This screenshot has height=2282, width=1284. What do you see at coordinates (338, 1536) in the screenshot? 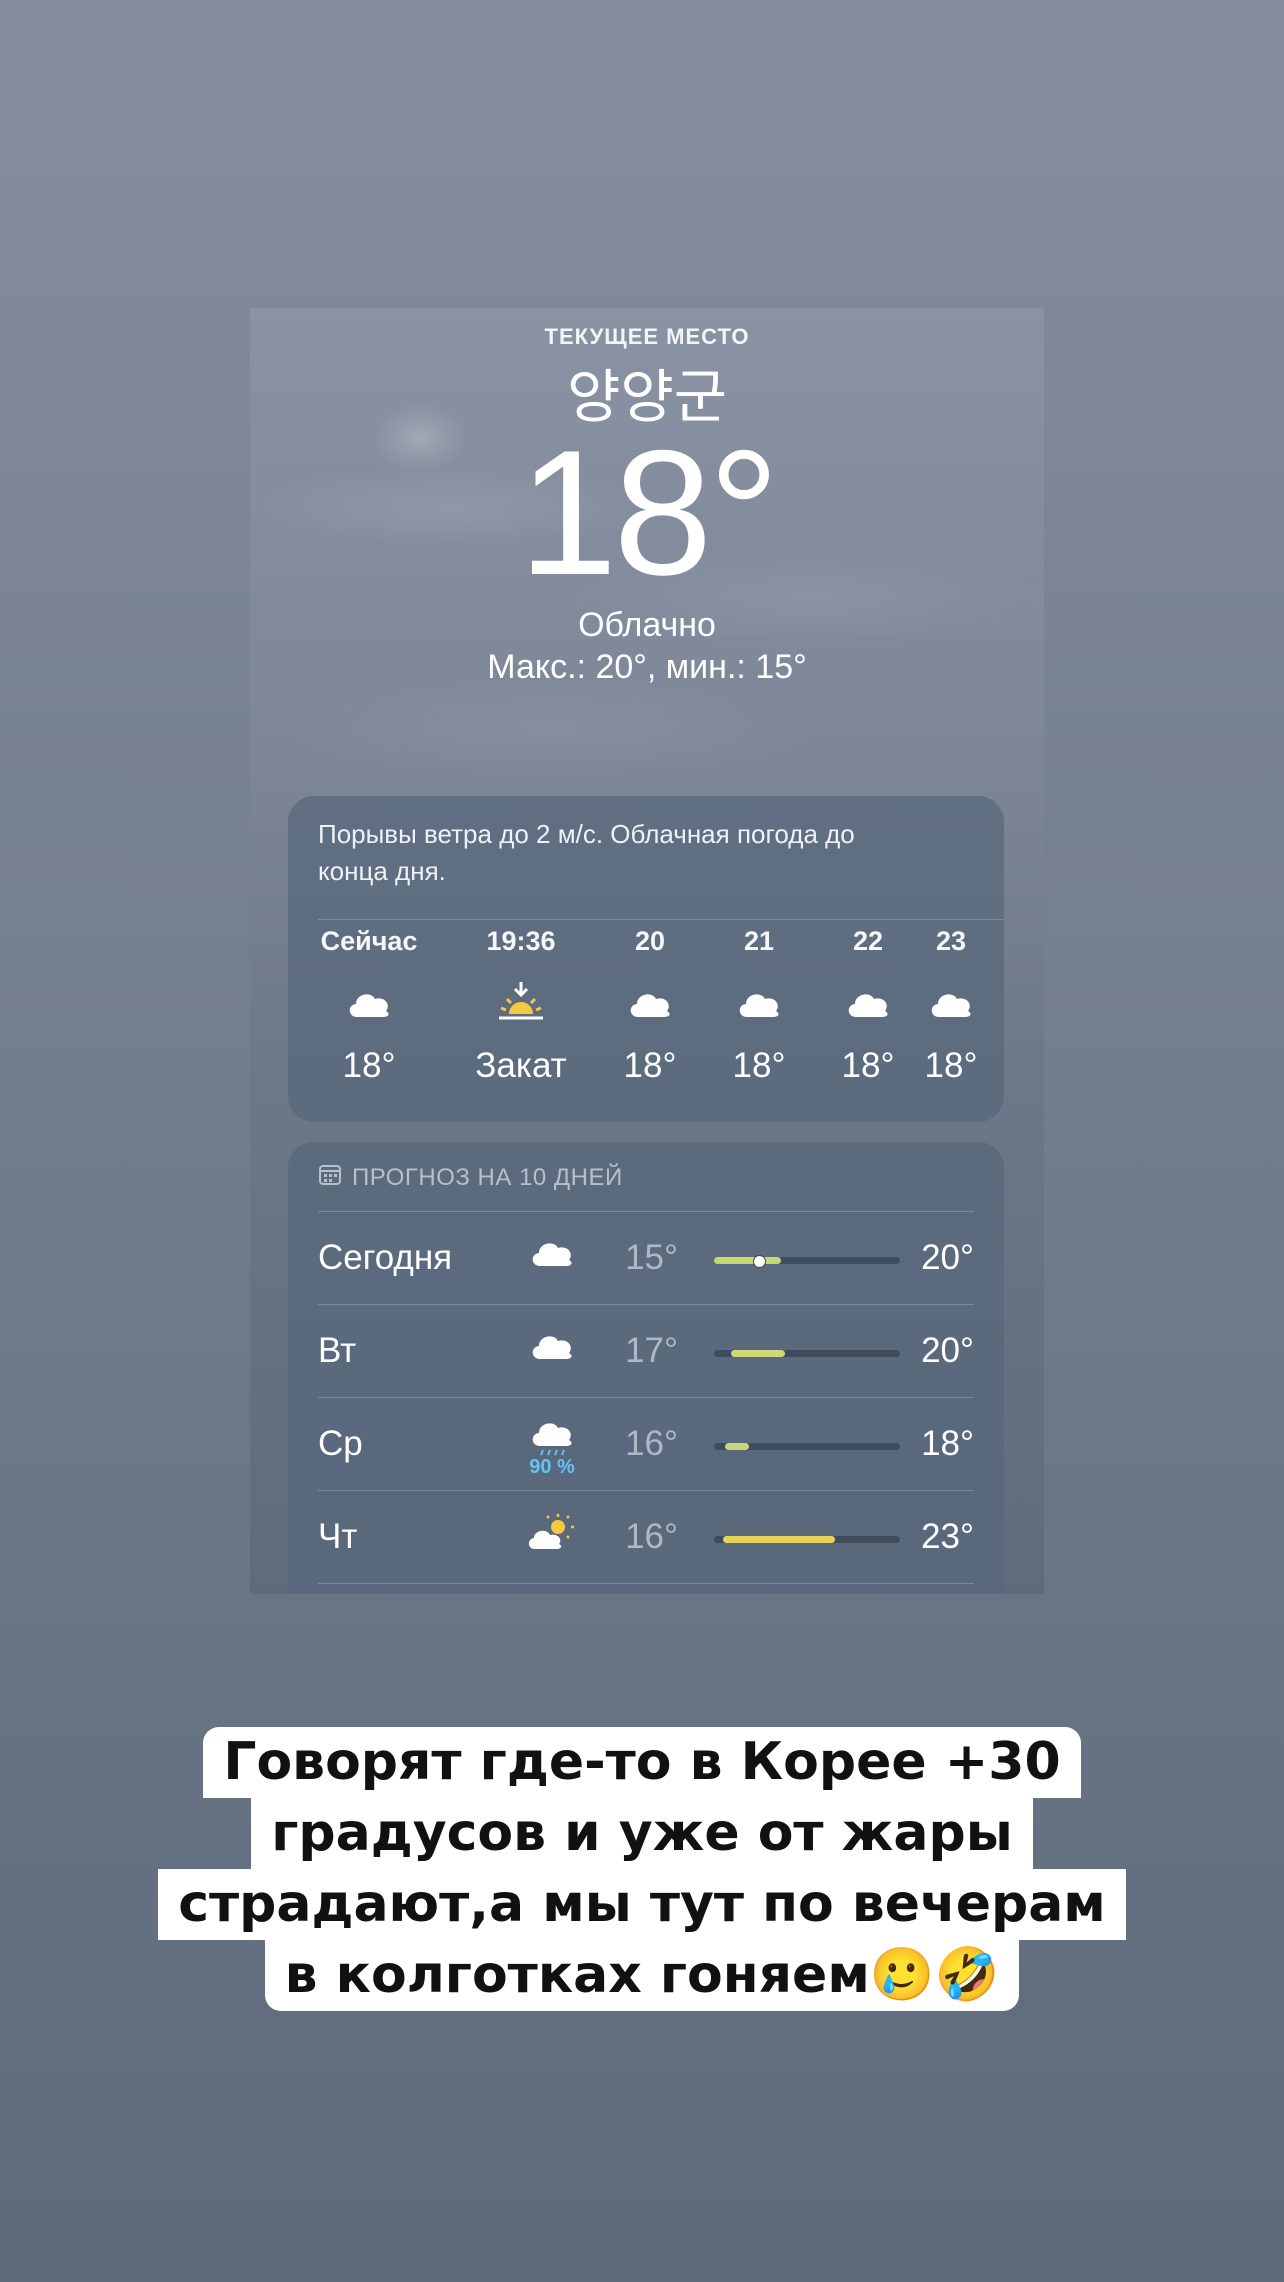
I see `day-name: Чт` at bounding box center [338, 1536].